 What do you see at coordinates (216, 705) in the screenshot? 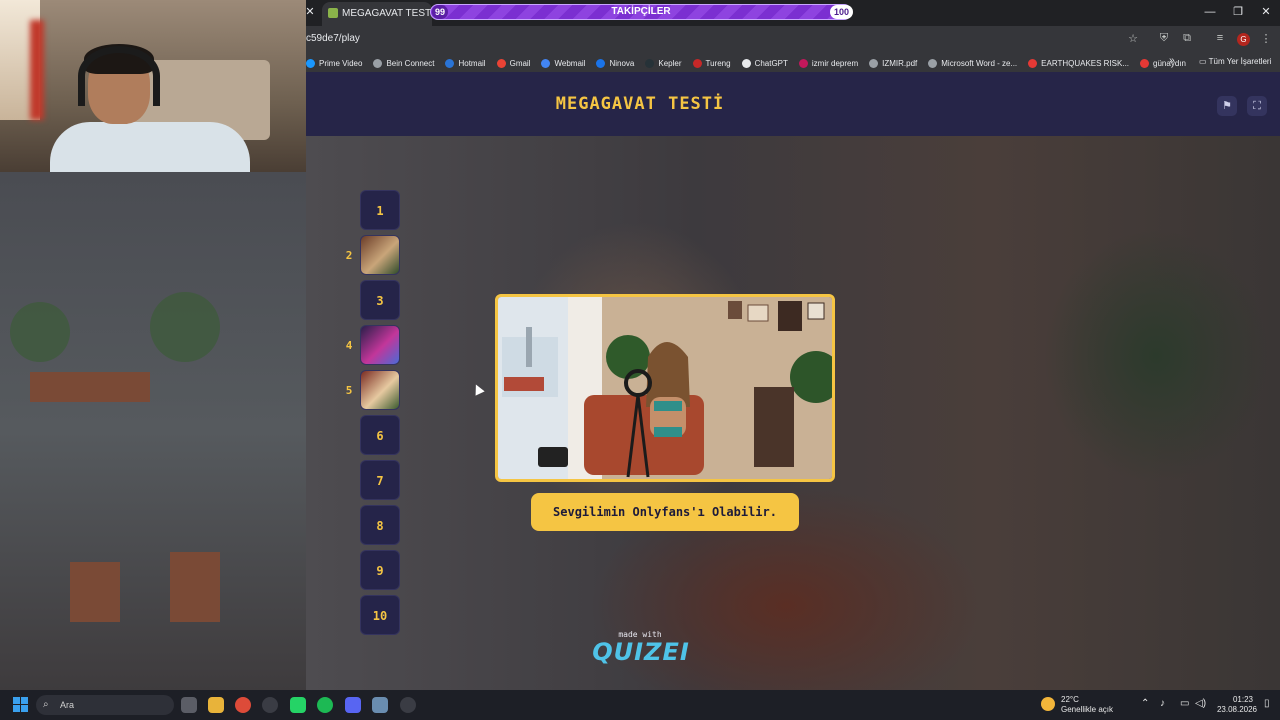
I see `file-explorer-icon` at bounding box center [216, 705].